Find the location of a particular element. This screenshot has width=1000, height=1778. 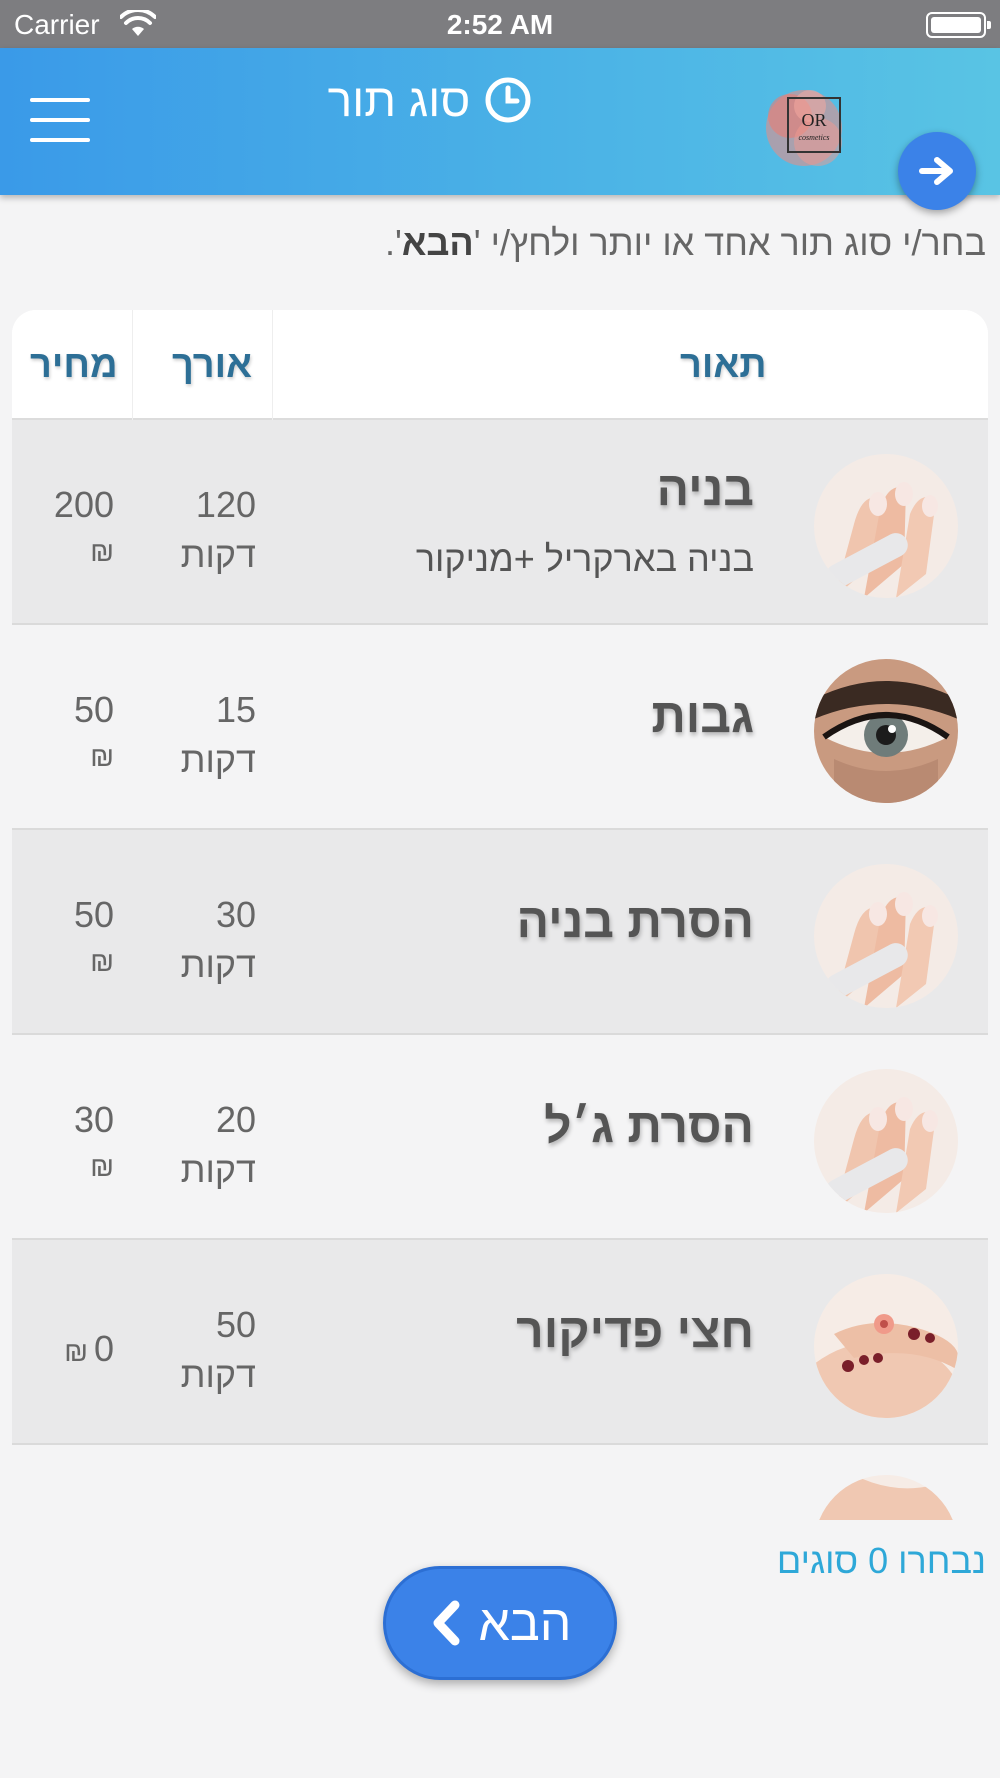

service-name: בניה is located at coordinates (705, 489).